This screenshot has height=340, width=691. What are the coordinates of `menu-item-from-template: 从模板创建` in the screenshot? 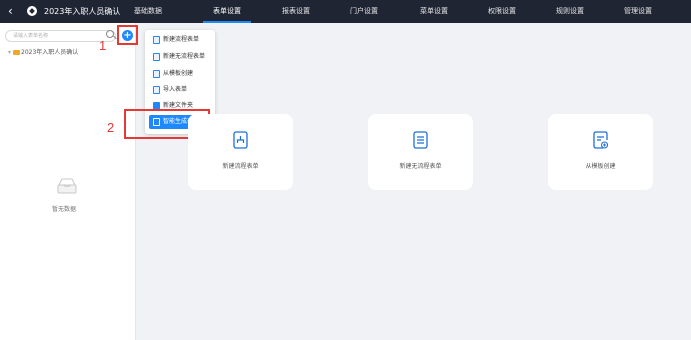 It's located at (180, 74).